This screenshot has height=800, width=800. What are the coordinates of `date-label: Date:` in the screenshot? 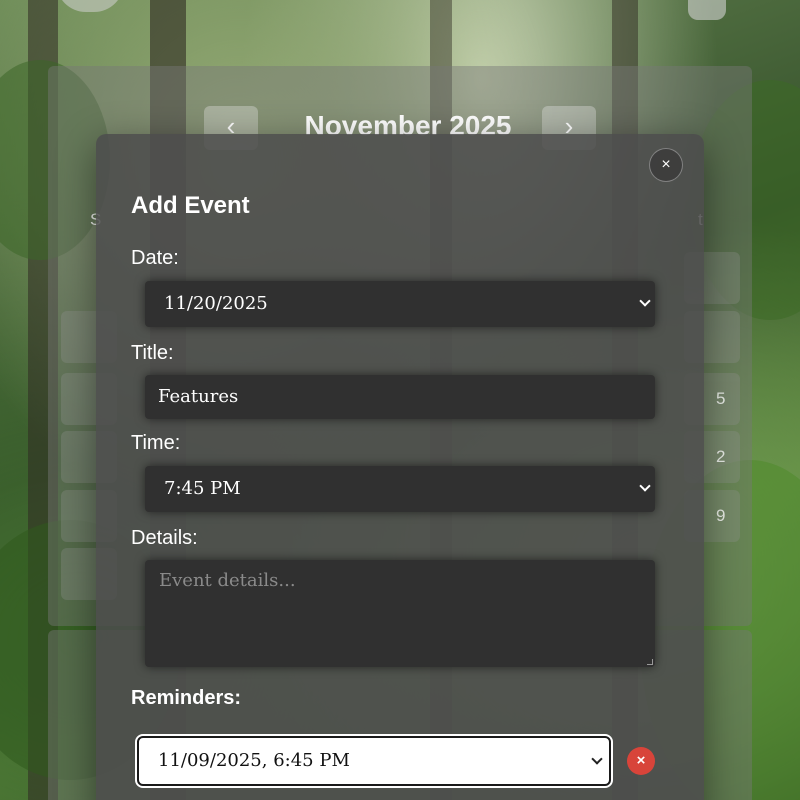 It's located at (155, 258).